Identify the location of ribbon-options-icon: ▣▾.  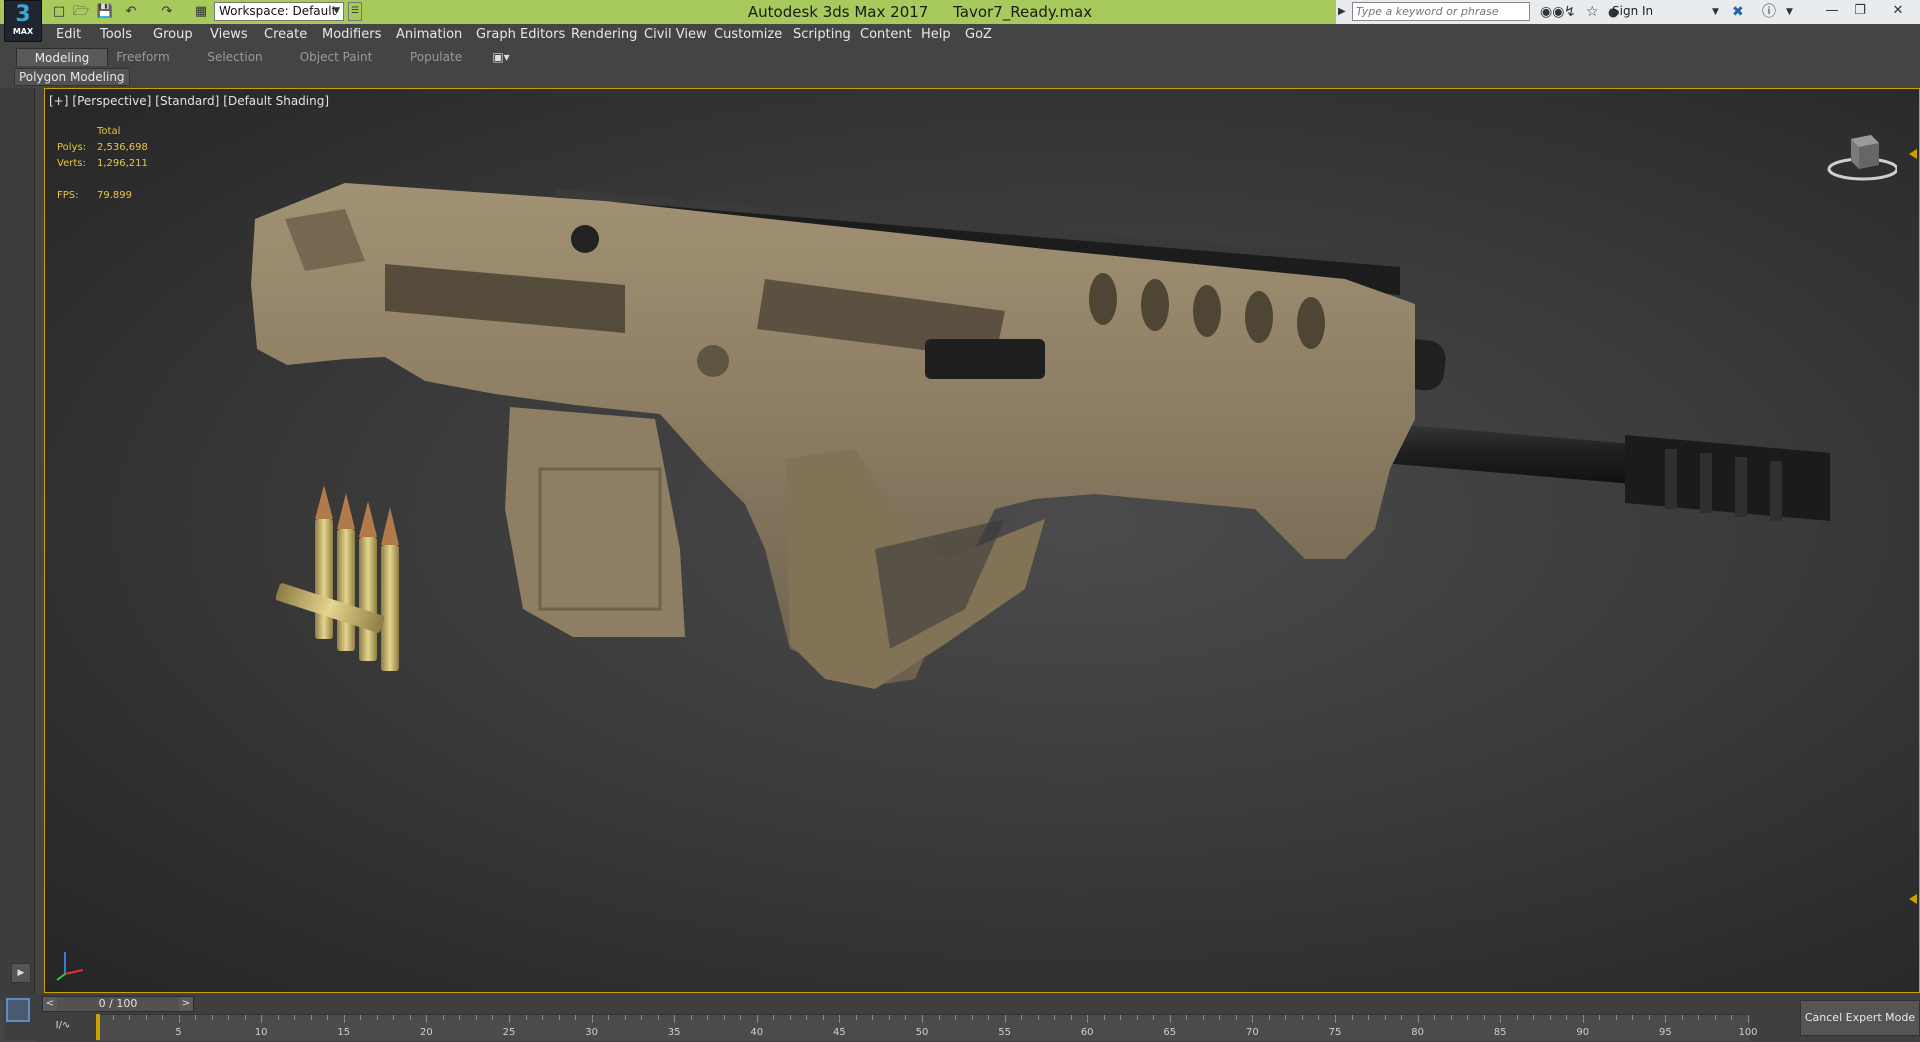
(501, 57).